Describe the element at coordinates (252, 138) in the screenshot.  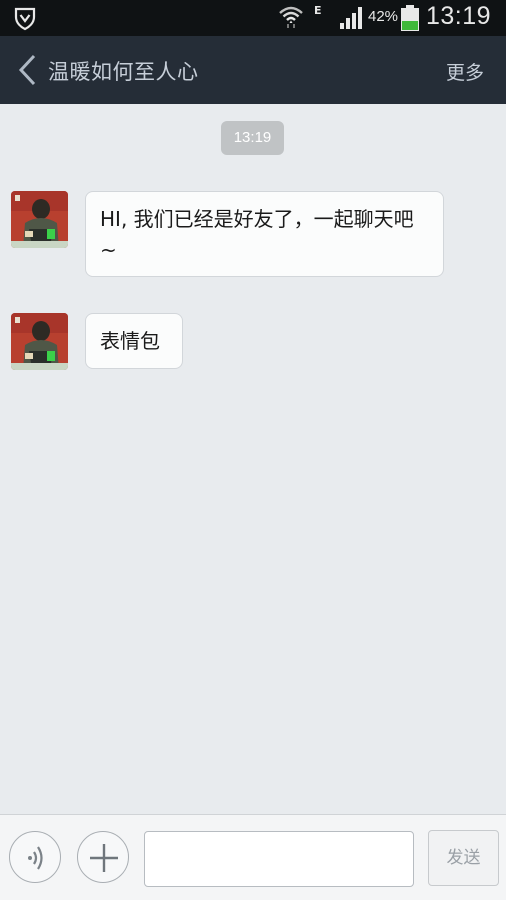
I see `message-timestamp: 13:19` at that location.